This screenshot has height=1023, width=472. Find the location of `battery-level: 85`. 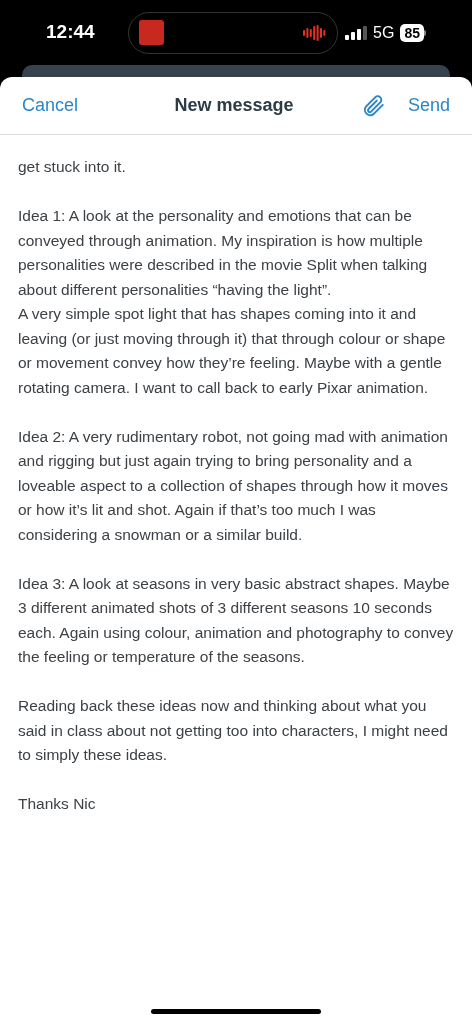

battery-level: 85 is located at coordinates (412, 32).